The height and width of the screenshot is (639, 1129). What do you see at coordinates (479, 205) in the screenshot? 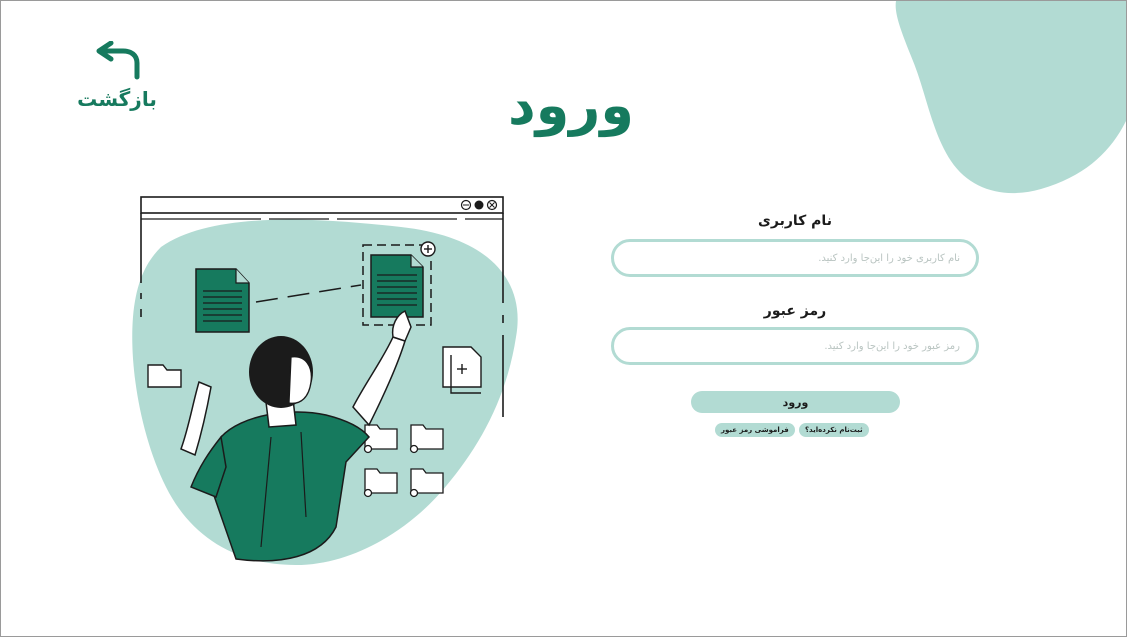
I see `window-maximize-icon` at bounding box center [479, 205].